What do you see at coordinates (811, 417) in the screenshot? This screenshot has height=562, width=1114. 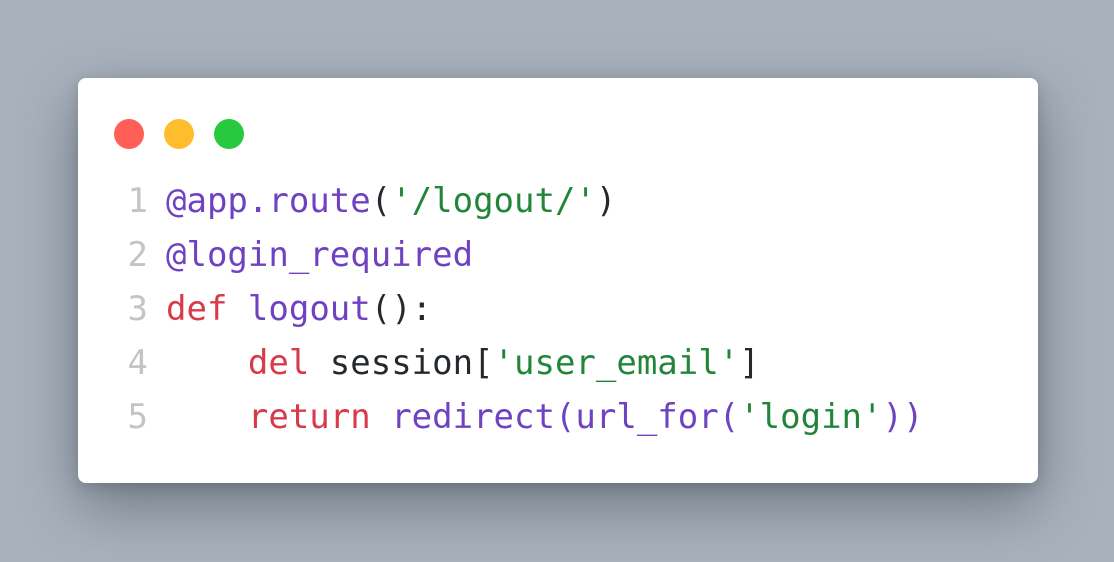 I see `code-token-str: 'login'` at bounding box center [811, 417].